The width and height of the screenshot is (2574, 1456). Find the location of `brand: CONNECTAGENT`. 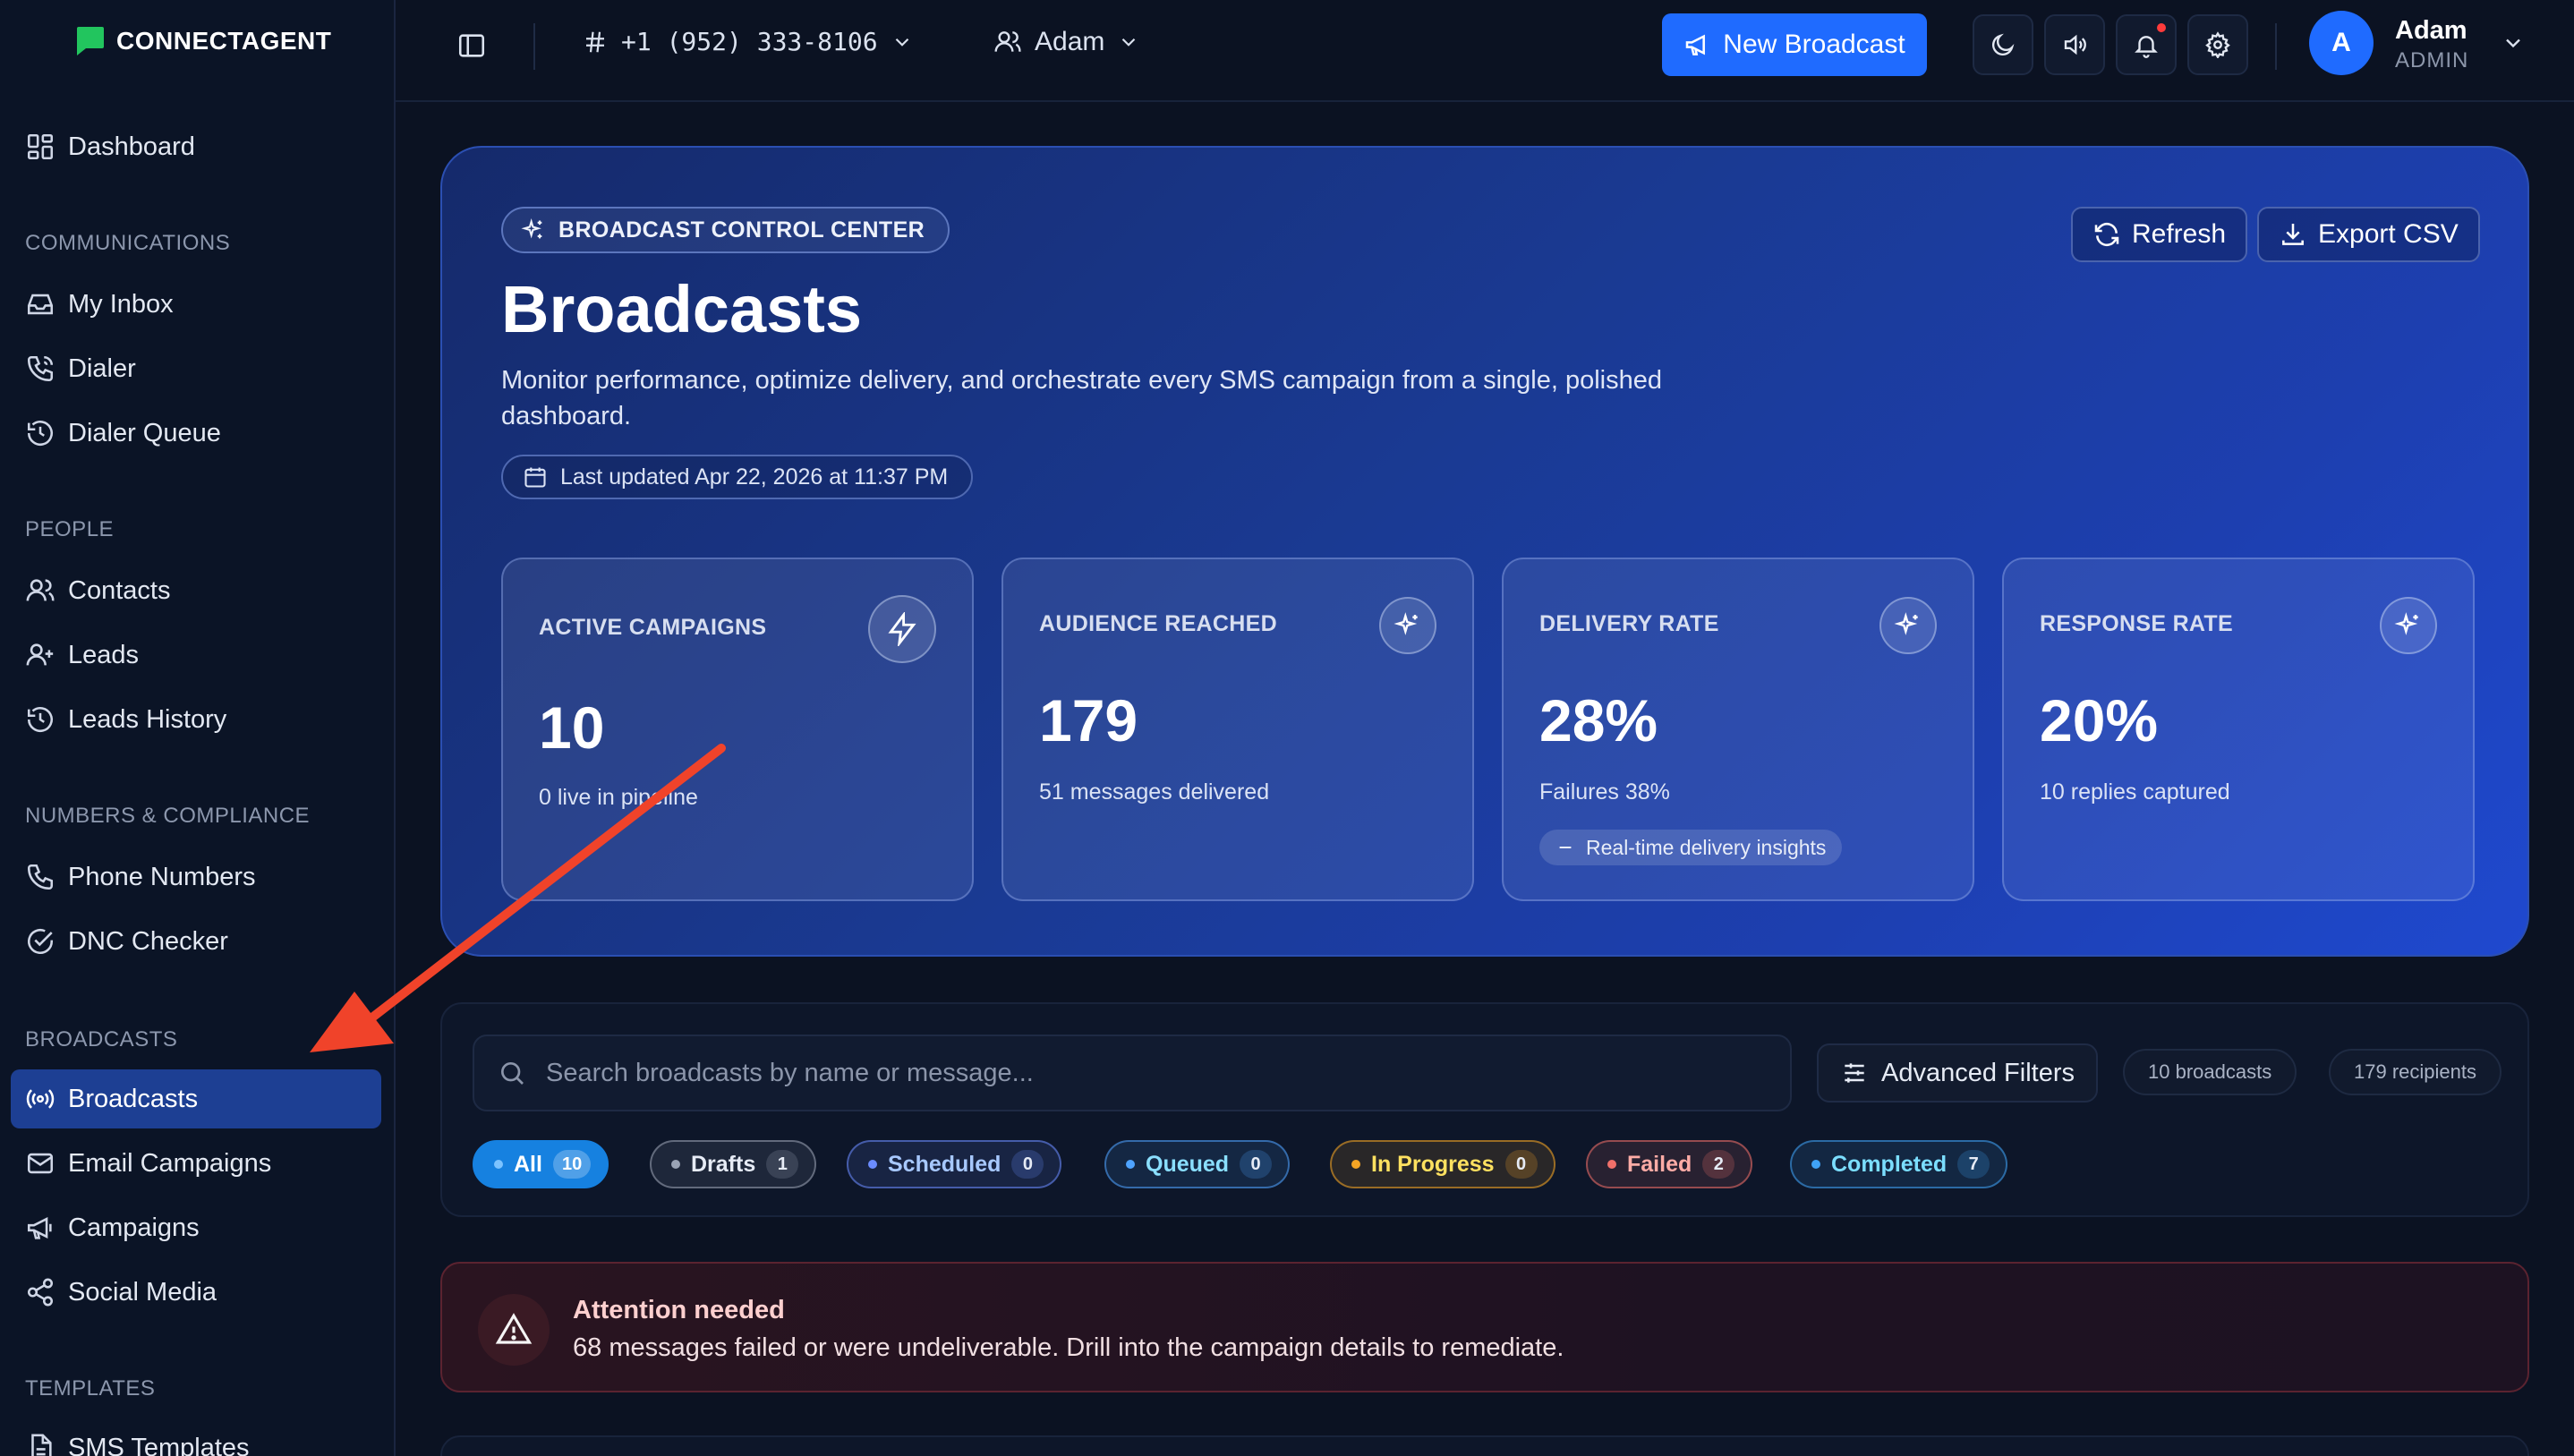

brand: CONNECTAGENT is located at coordinates (201, 41).